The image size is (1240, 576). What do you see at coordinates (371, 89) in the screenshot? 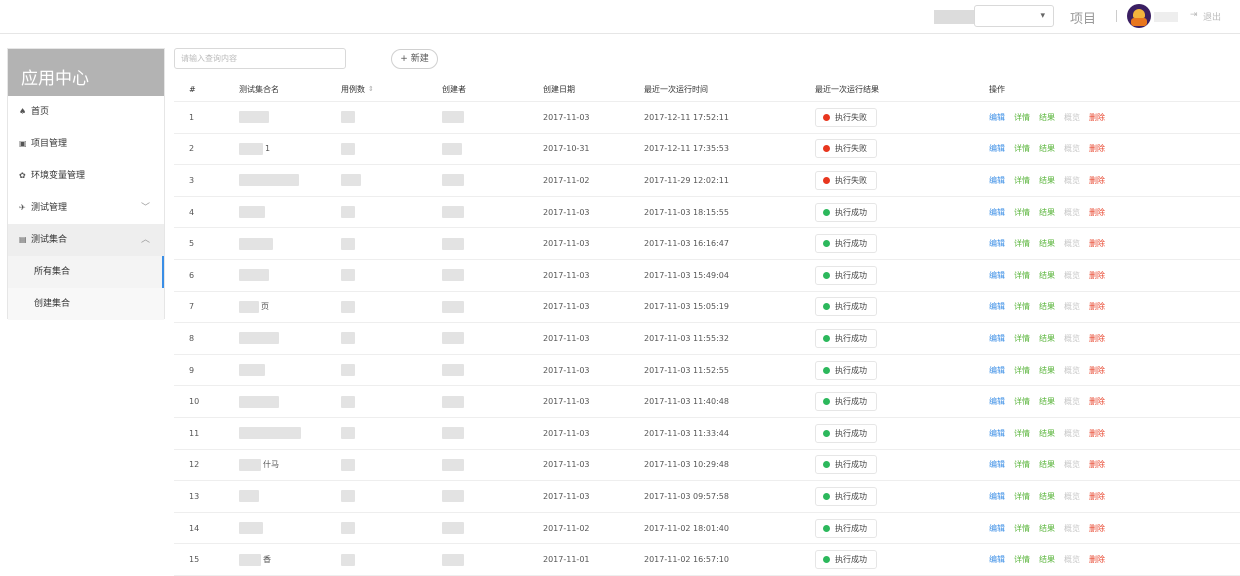
I see `sort-icon: ⇕` at bounding box center [371, 89].